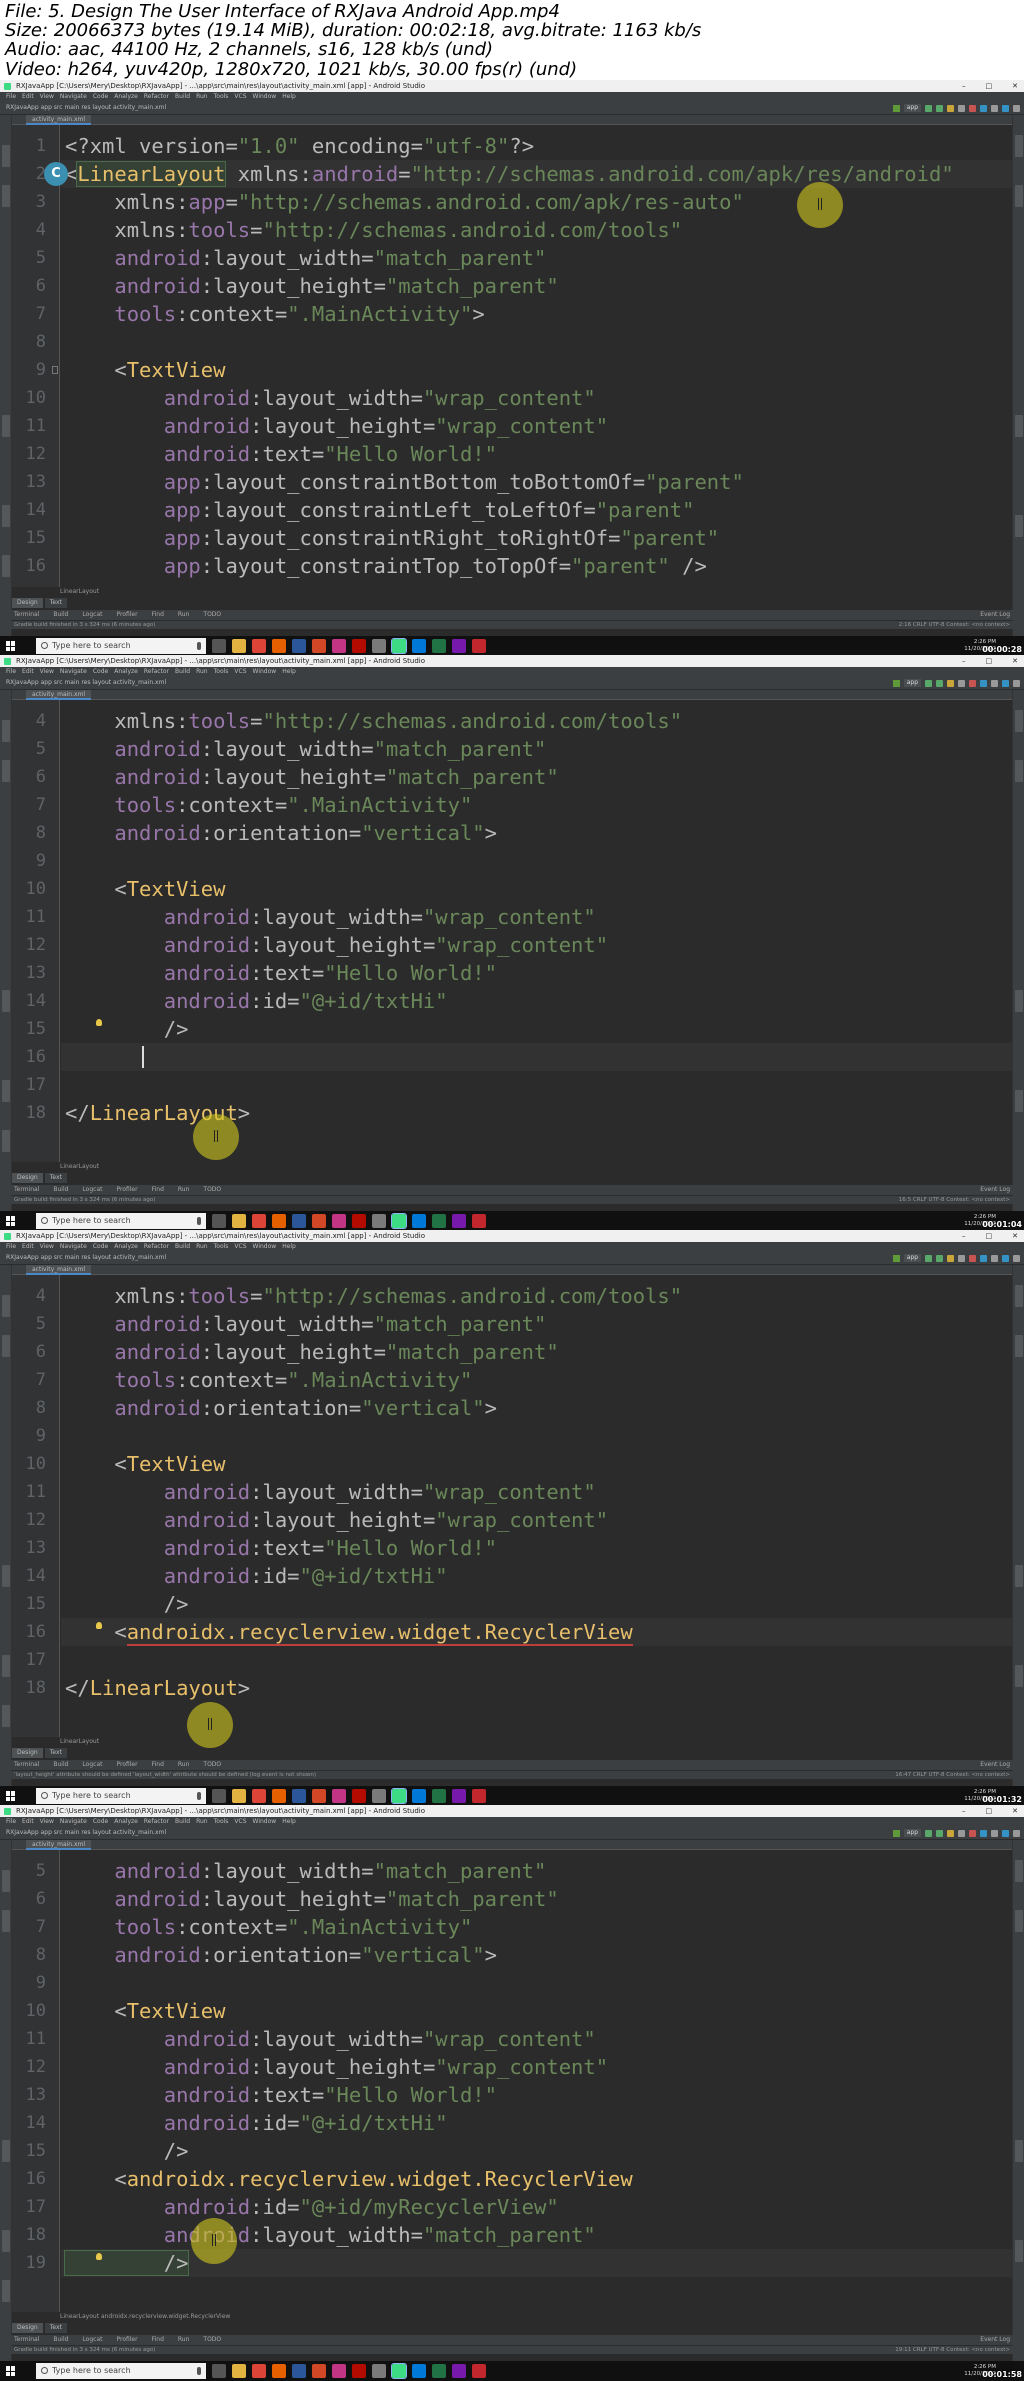  I want to click on class-gutter-icon: C, so click(56, 174).